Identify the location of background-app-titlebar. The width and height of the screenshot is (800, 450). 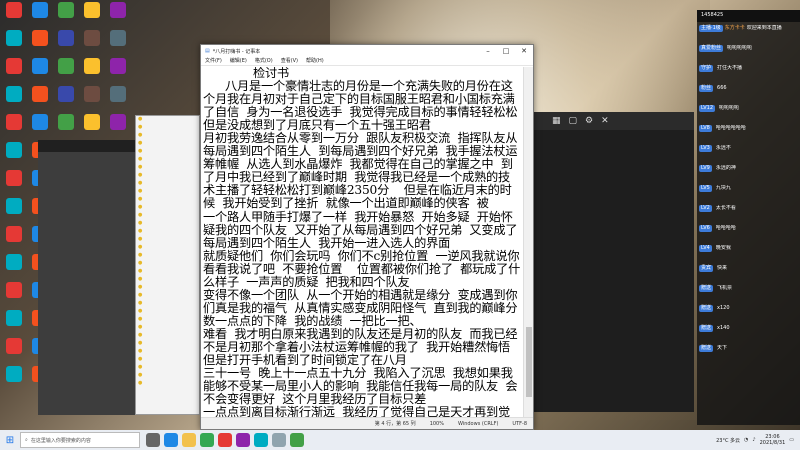
(88, 146).